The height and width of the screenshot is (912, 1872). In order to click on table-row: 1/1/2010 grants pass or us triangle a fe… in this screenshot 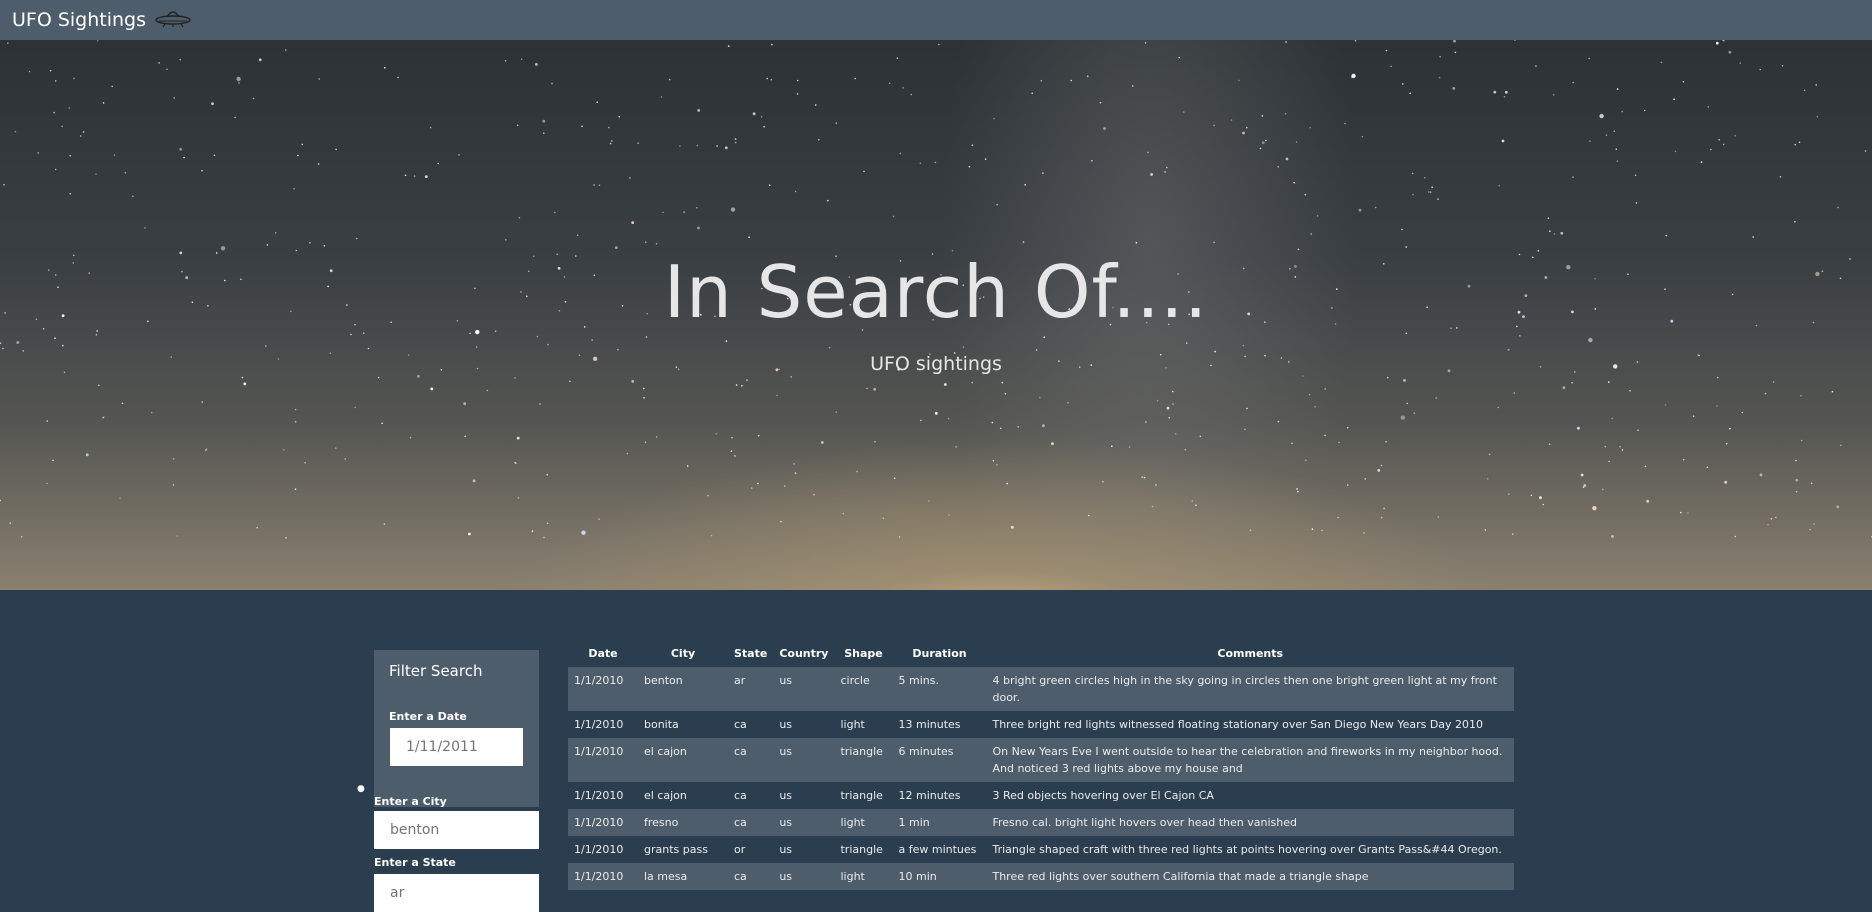, I will do `click(1041, 849)`.